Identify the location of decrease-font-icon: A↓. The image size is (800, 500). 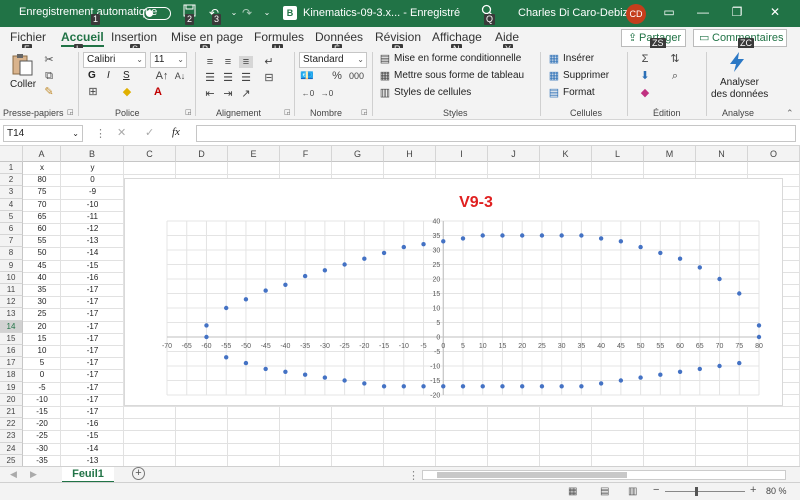
(180, 76).